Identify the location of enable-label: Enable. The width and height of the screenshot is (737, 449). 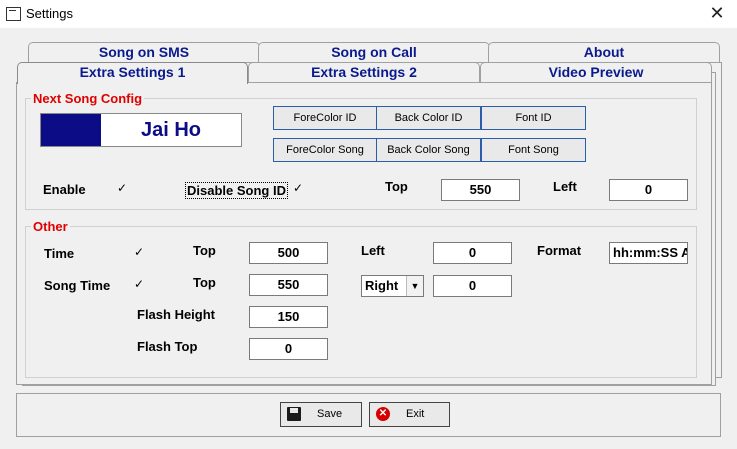
(64, 189).